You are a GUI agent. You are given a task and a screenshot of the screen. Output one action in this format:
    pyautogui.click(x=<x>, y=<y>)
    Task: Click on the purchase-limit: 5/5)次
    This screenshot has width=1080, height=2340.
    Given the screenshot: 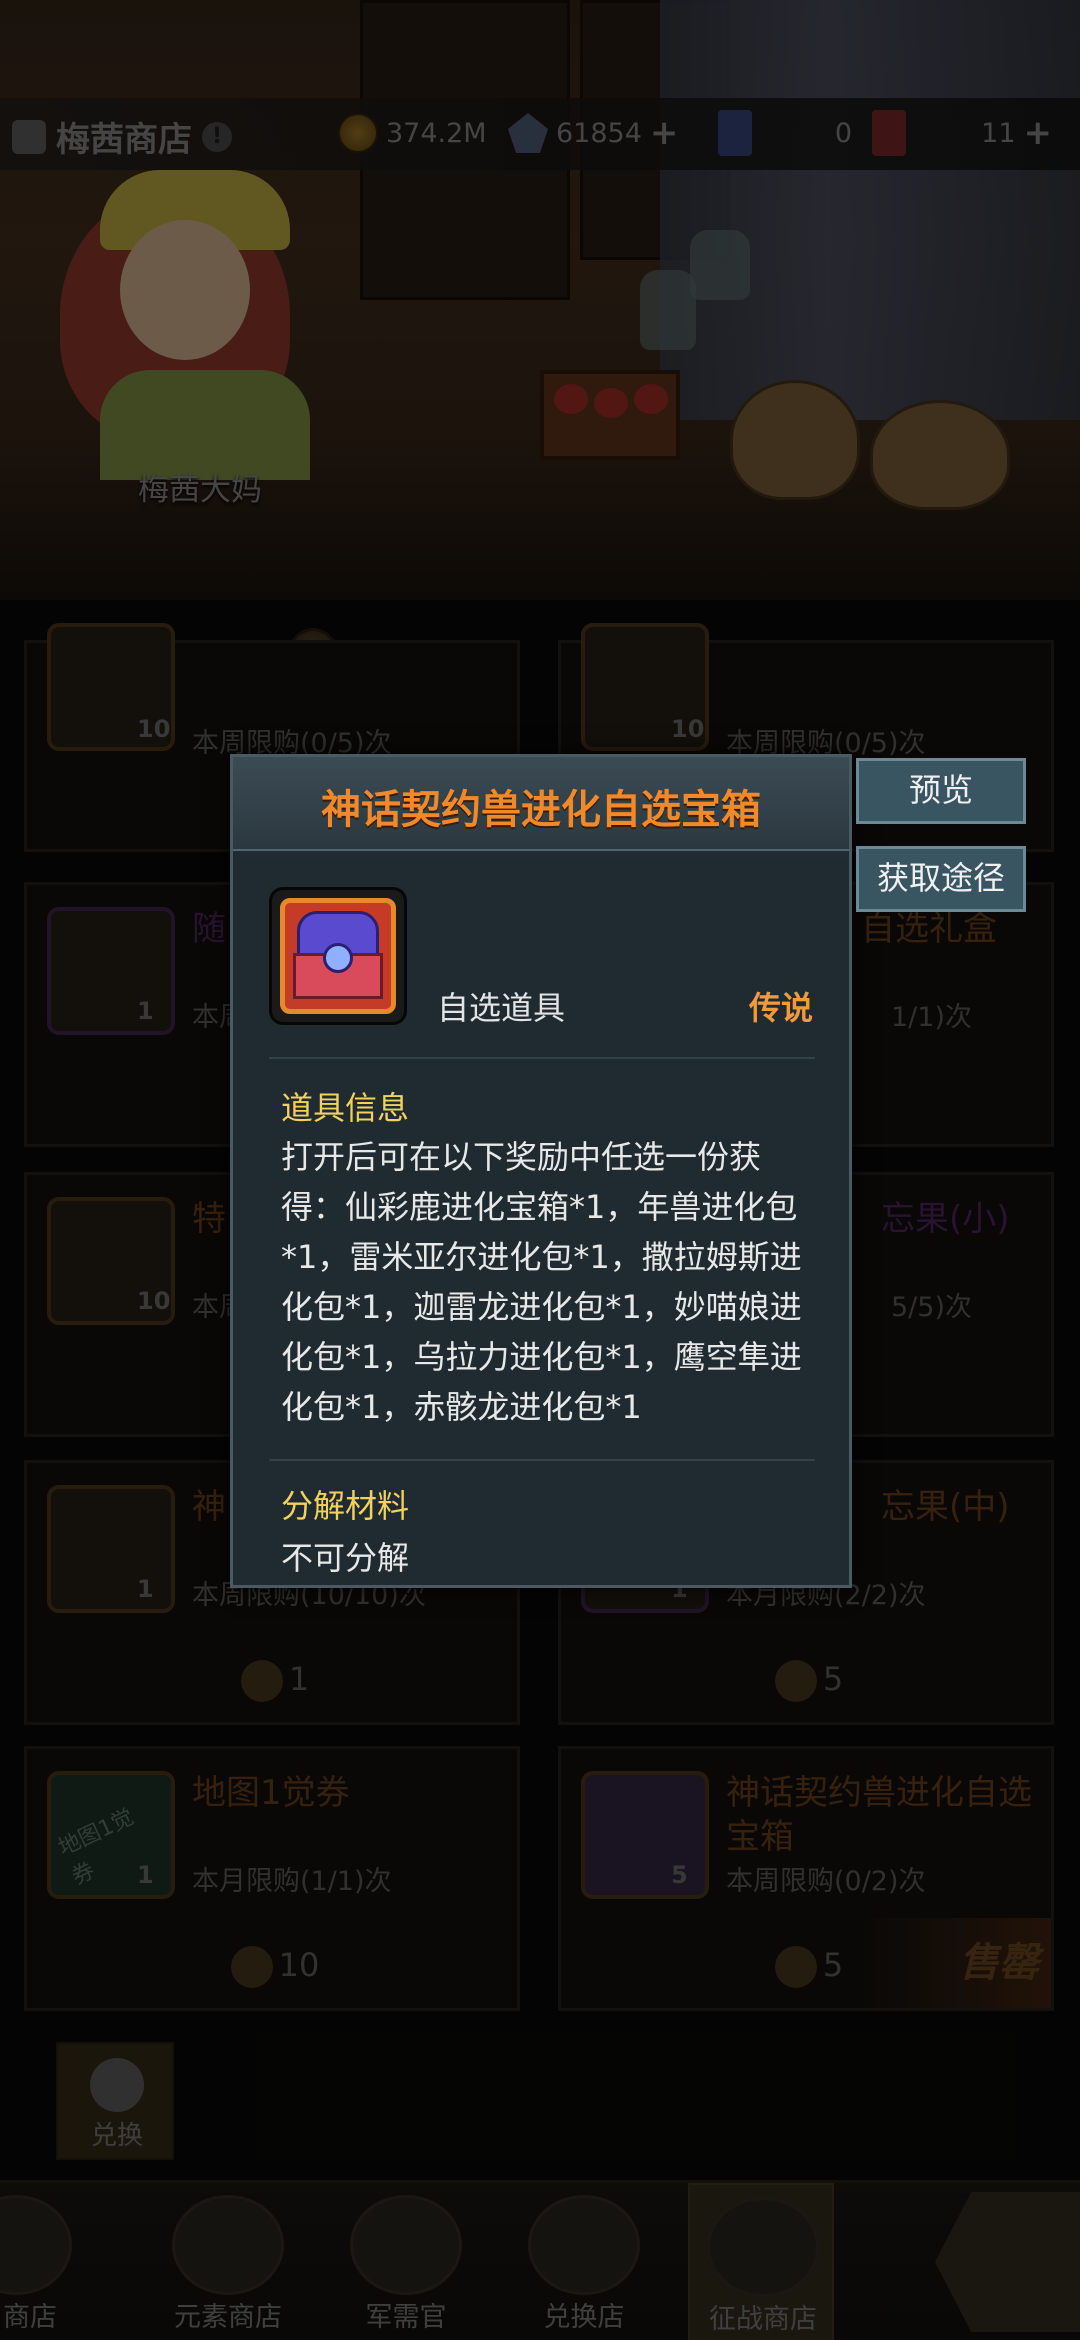 What is the action you would take?
    pyautogui.click(x=931, y=1307)
    